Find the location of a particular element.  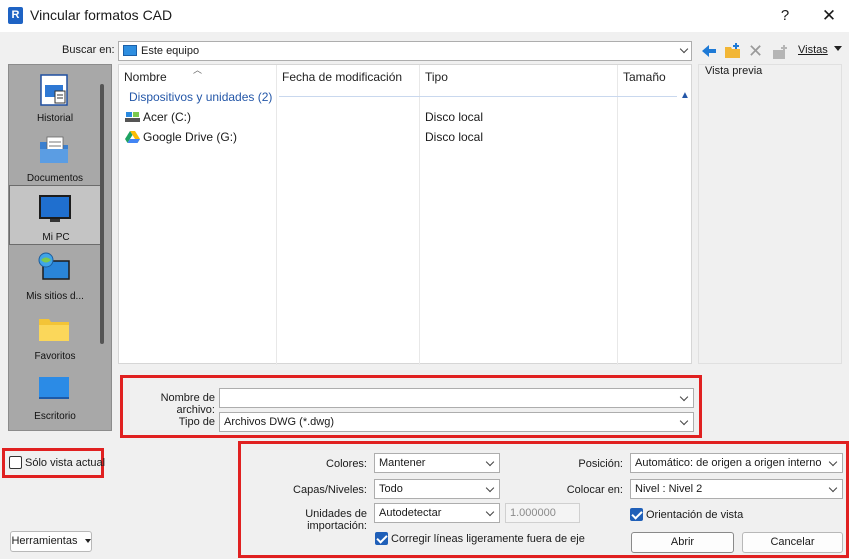

sidebar-item-favoritos: Favoritos is located at coordinates (55, 335).